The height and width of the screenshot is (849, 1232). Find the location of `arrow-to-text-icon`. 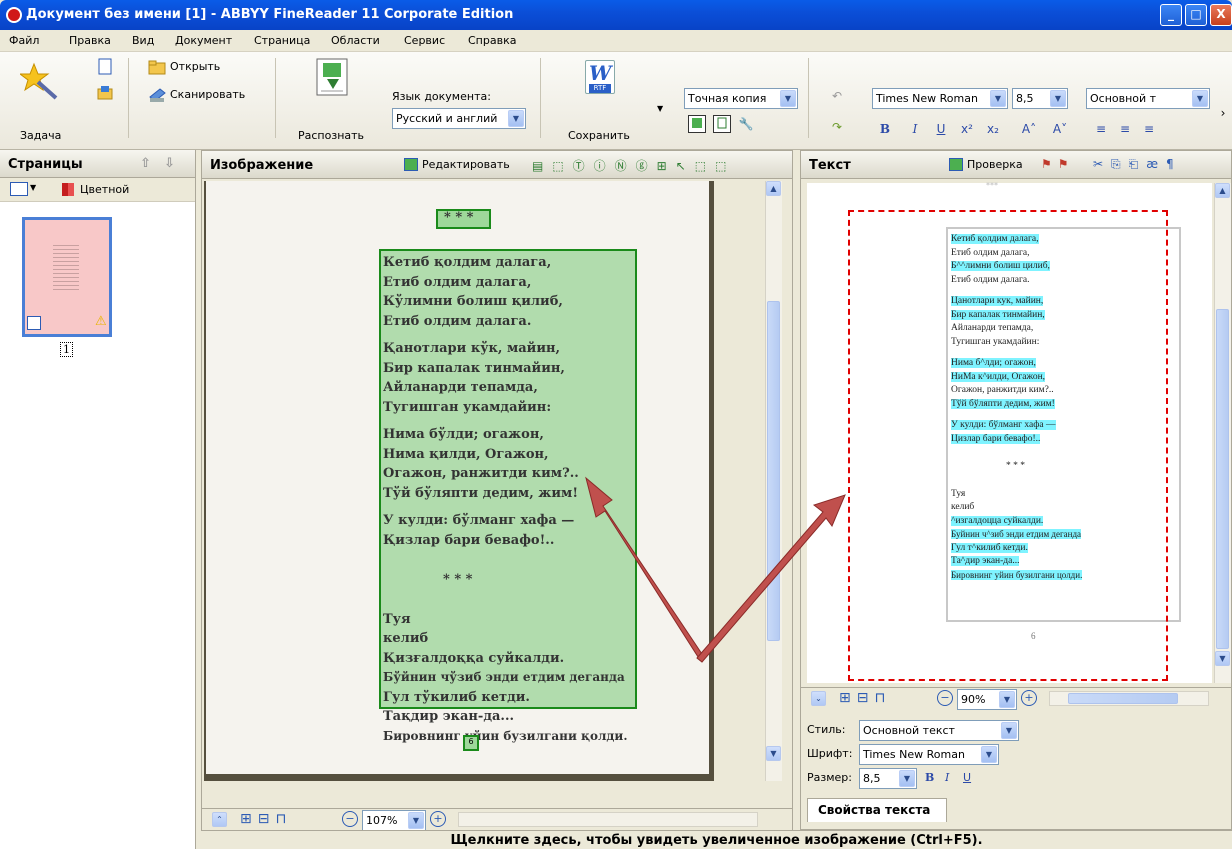

arrow-to-text-icon is located at coordinates (771, 578).